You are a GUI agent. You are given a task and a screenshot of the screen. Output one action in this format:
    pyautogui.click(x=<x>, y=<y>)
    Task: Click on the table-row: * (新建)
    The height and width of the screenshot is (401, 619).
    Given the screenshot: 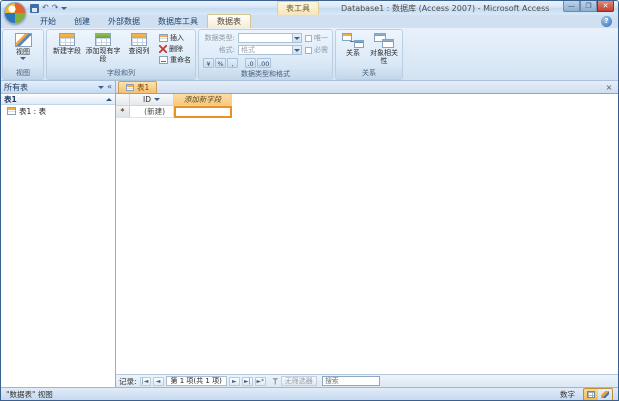 What is the action you would take?
    pyautogui.click(x=367, y=112)
    